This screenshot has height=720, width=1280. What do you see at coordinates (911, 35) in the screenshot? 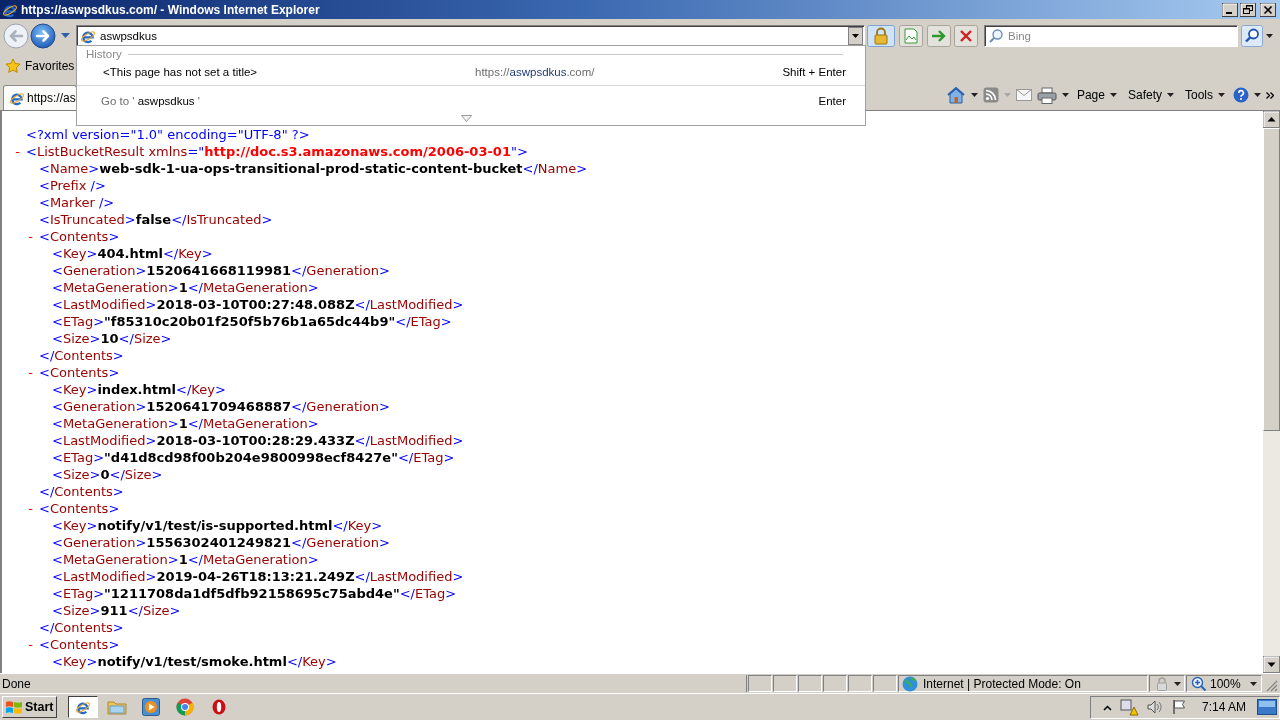
I see `torn-page-icon` at bounding box center [911, 35].